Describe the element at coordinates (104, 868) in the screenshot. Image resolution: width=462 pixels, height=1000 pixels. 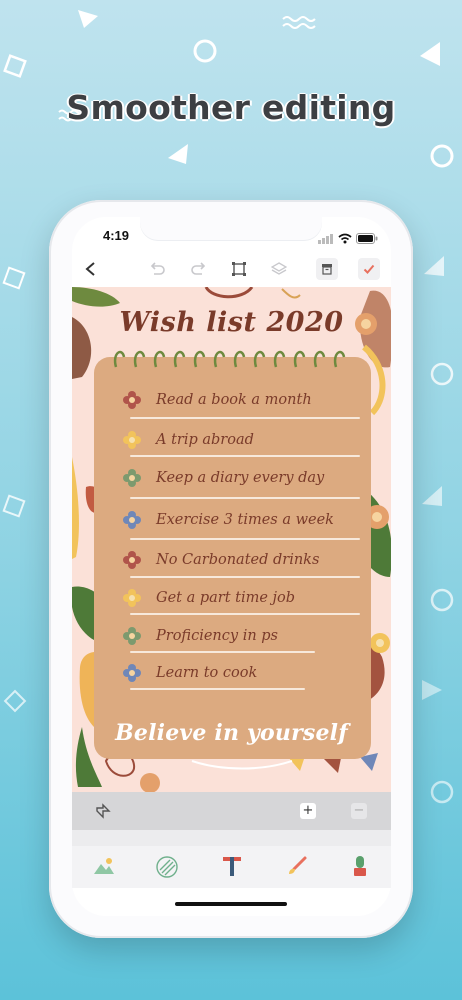
I see `image-icon` at that location.